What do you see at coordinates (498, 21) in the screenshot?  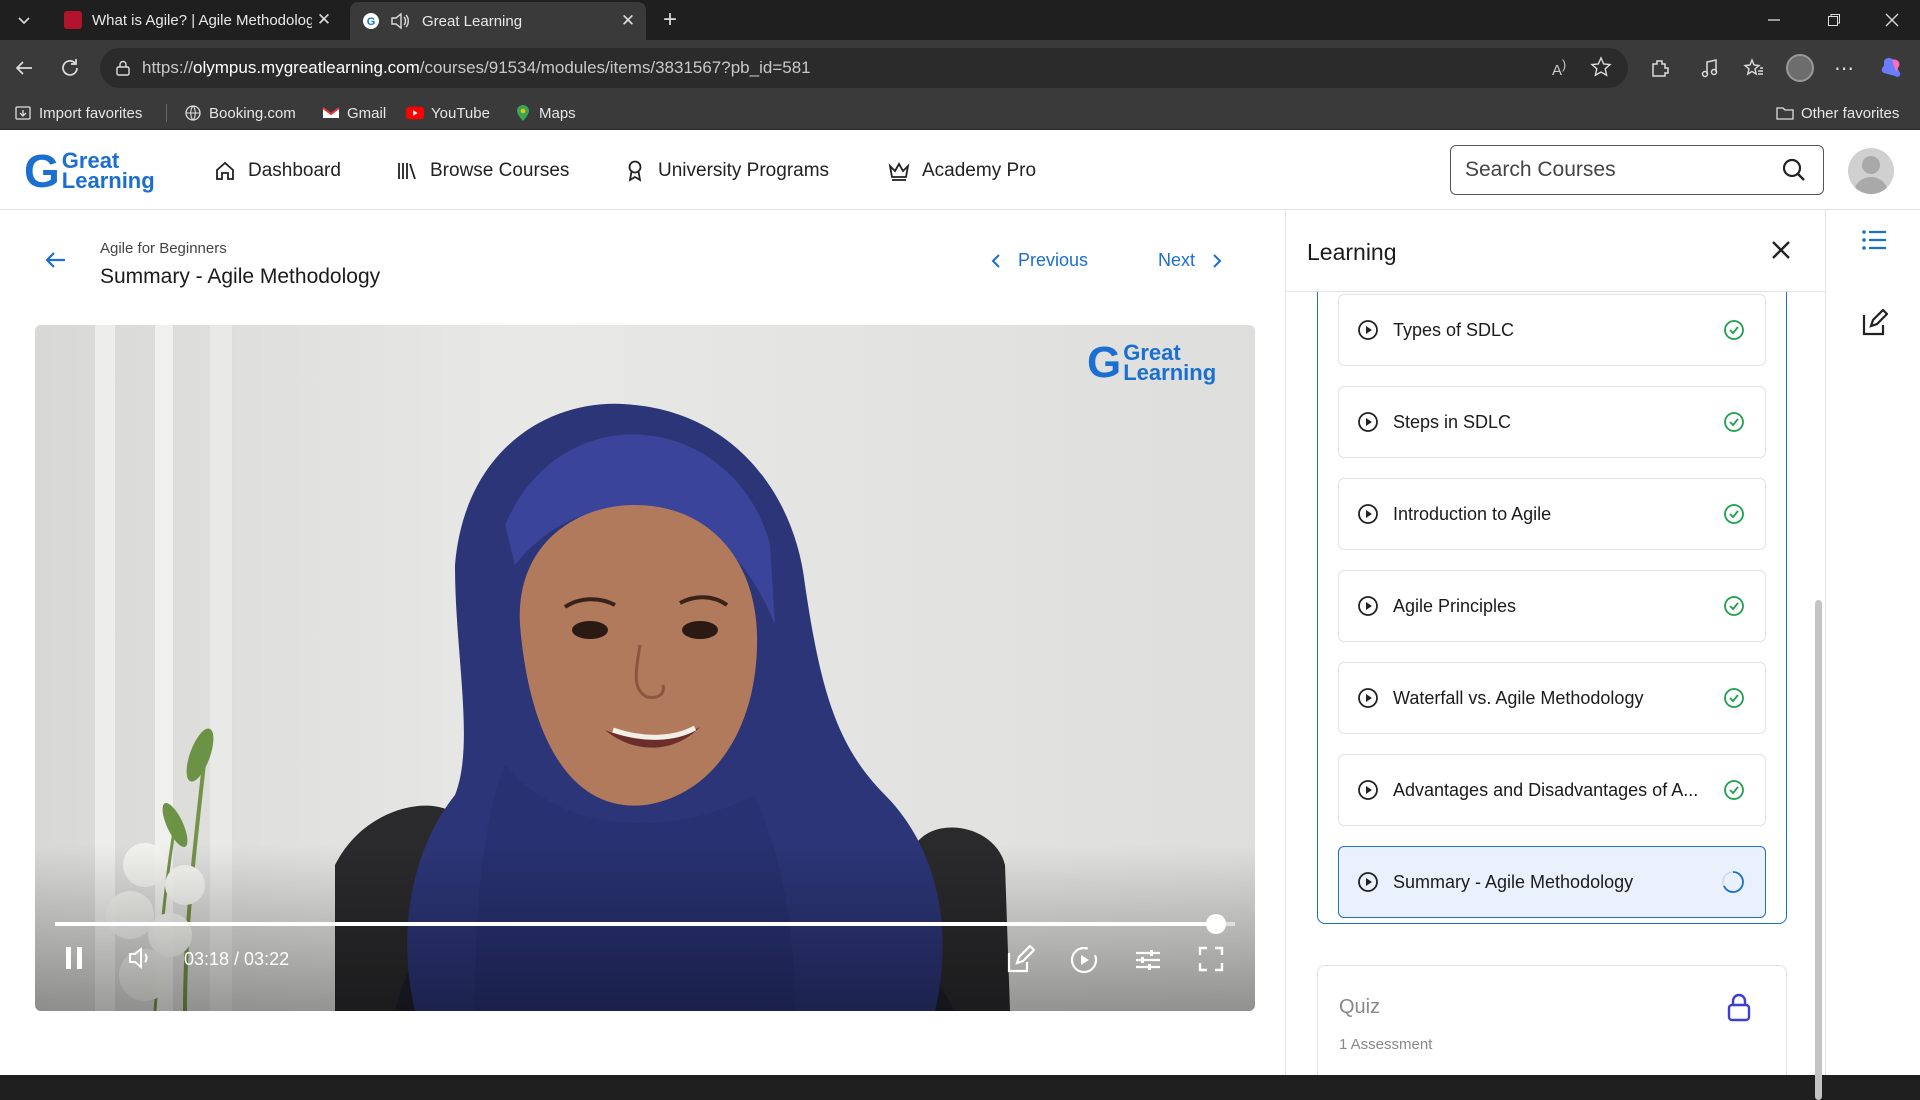 I see `tab-great-learning: G Great Learning ✕` at bounding box center [498, 21].